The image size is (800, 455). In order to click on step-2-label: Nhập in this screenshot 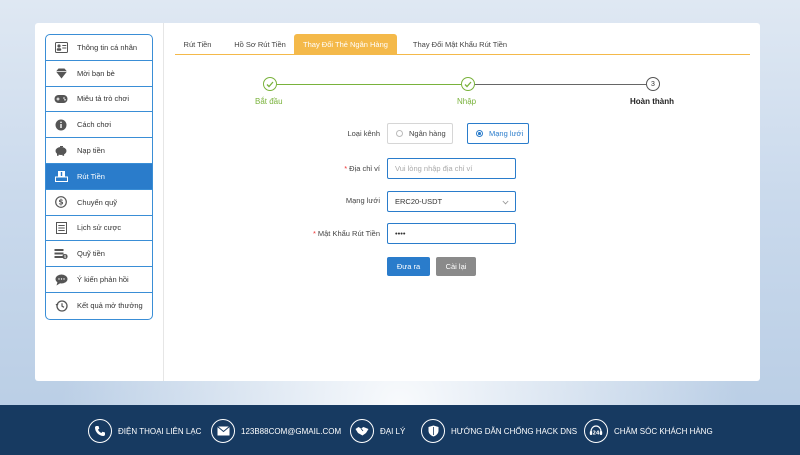, I will do `click(467, 101)`.